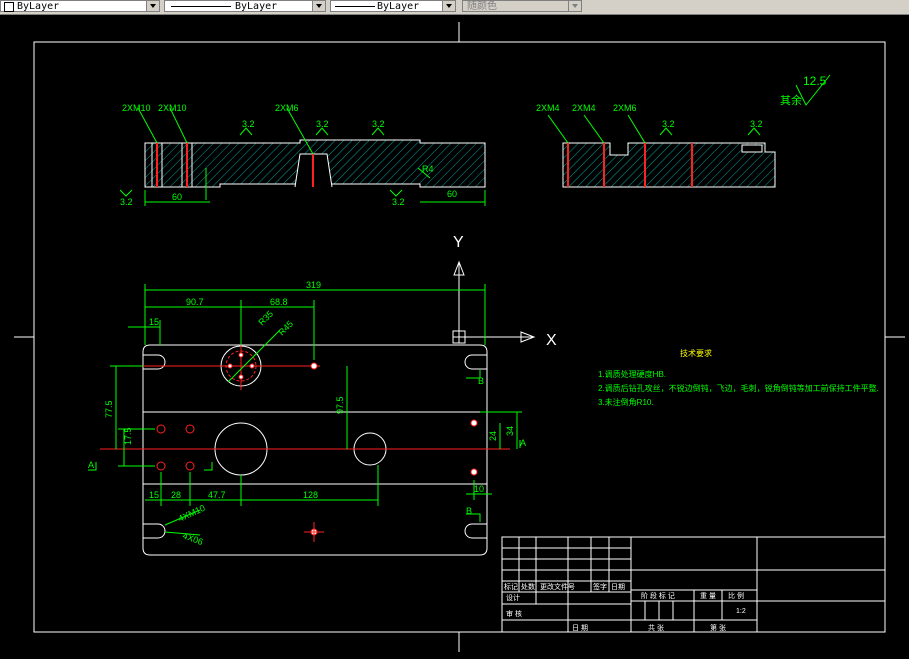  Describe the element at coordinates (136, 108) in the screenshot. I see `top-label-1: 2XM10` at that location.